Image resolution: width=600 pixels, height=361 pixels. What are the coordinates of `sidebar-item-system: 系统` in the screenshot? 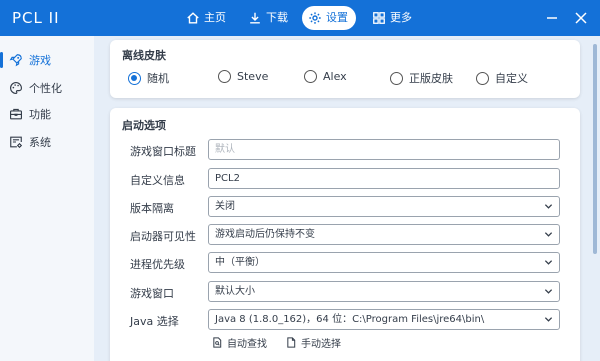 It's located at (47, 142).